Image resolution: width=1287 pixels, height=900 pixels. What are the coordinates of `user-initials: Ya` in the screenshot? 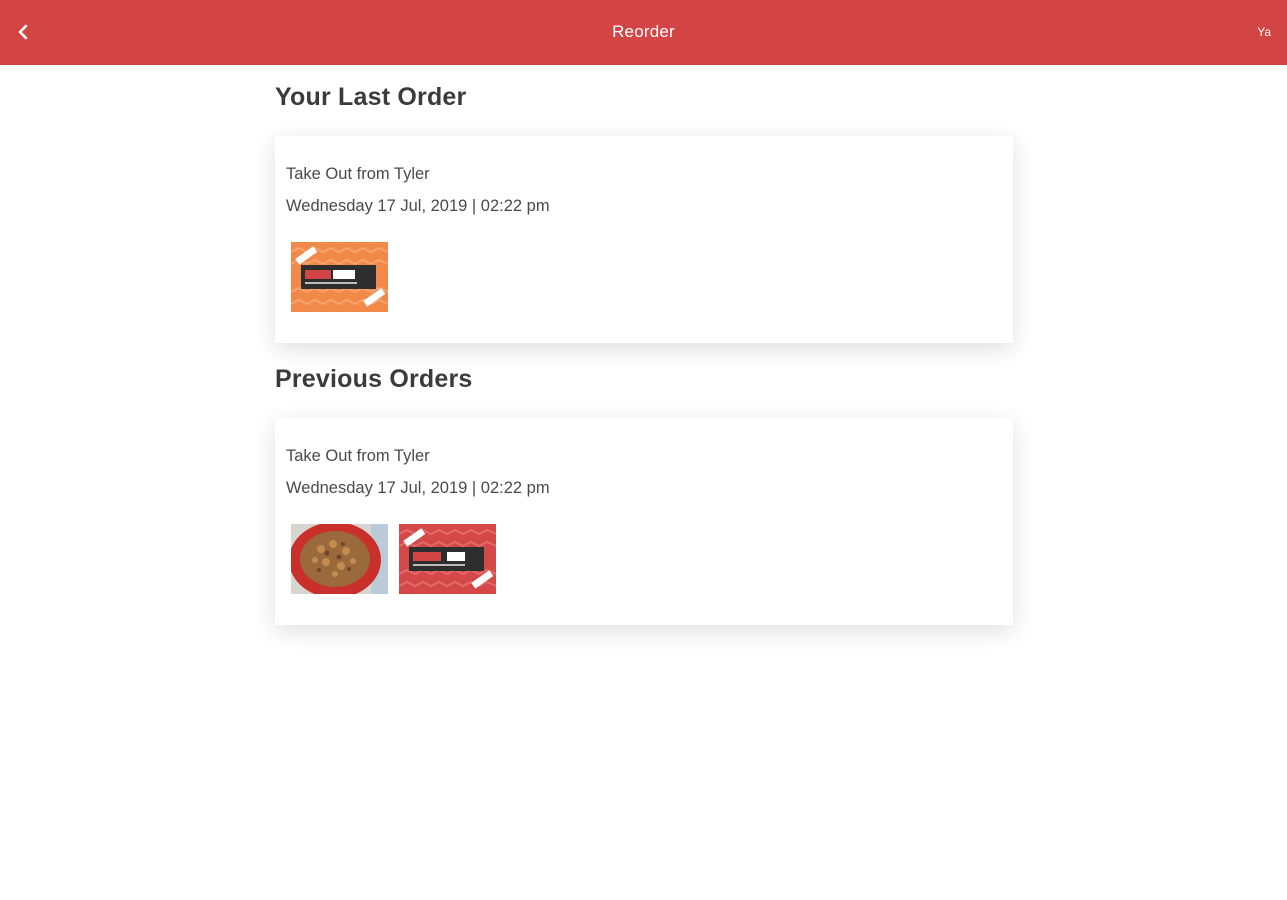 It's located at (1264, 32).